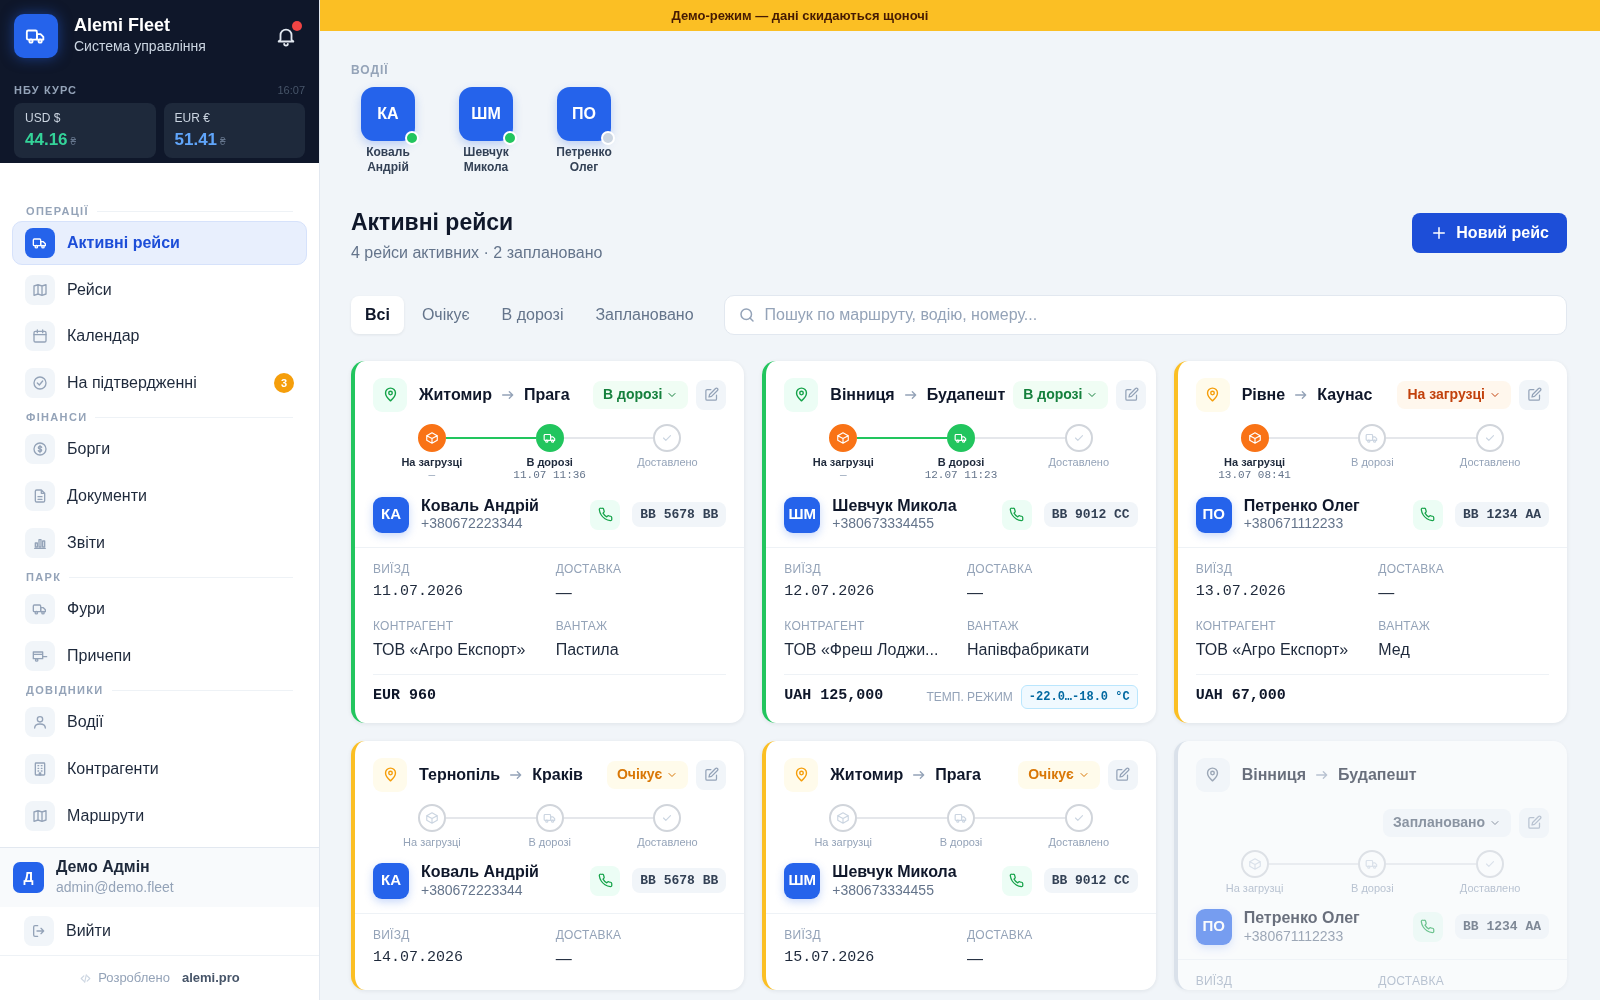 This screenshot has height=1000, width=1600. I want to click on nav-item: Причепи, so click(159, 655).